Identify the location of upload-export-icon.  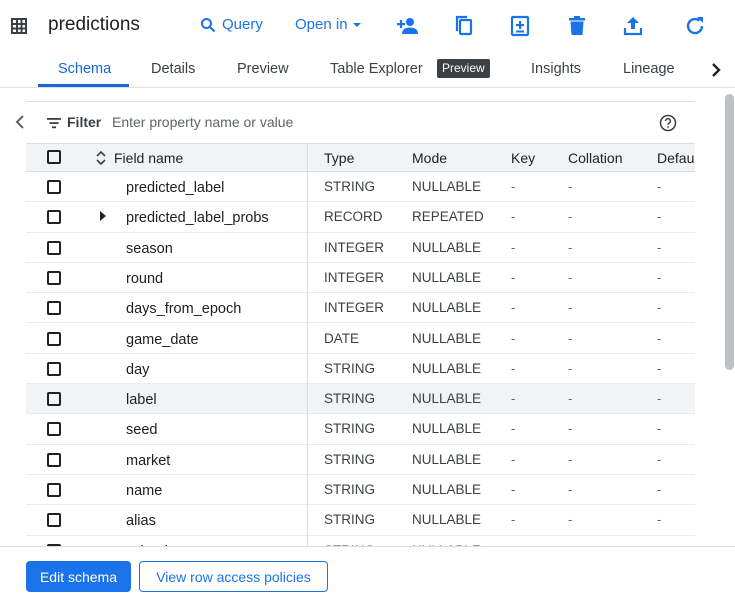
(633, 26).